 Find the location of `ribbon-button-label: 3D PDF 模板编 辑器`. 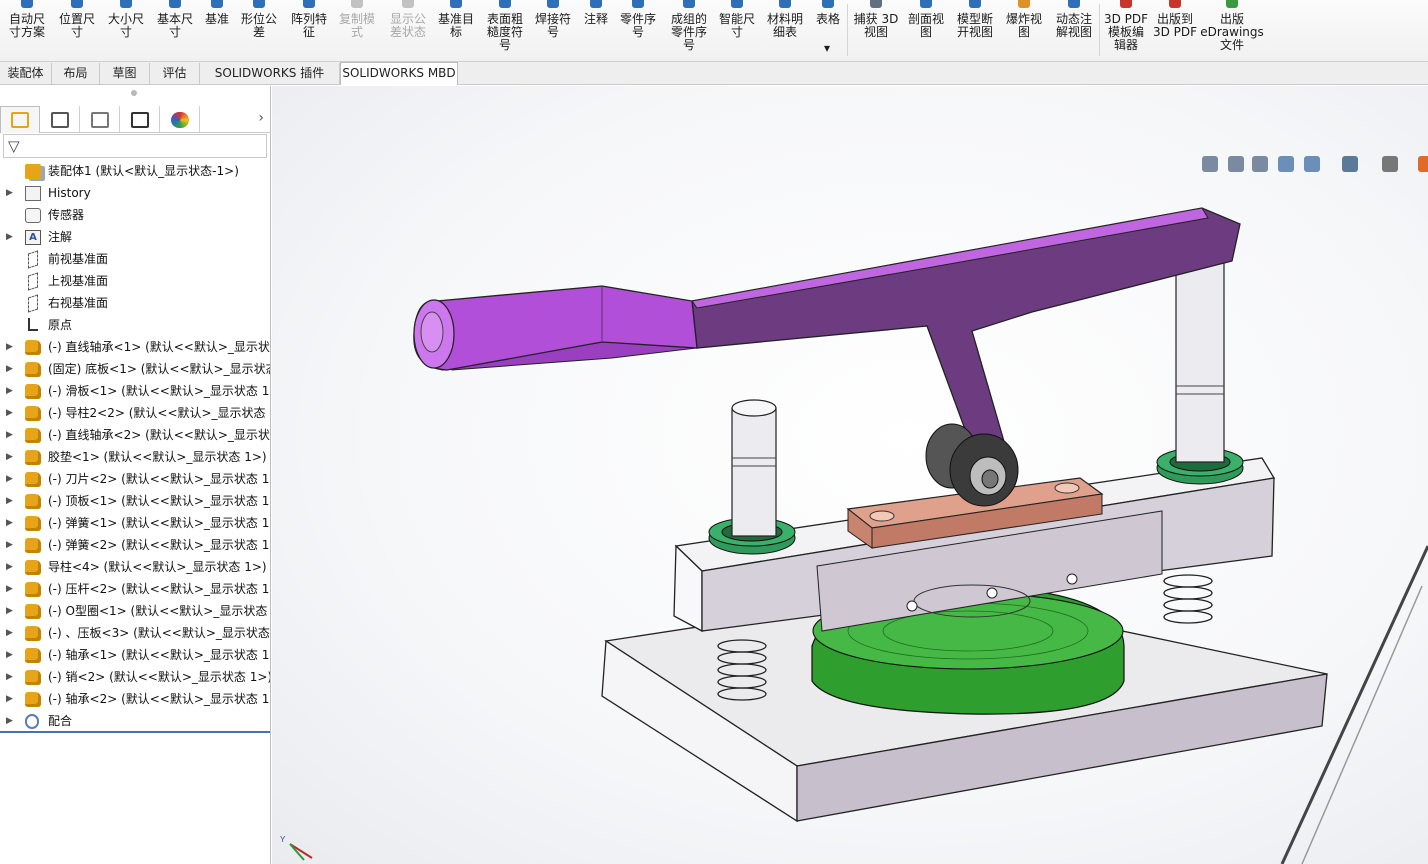

ribbon-button-label: 3D PDF 模板编 辑器 is located at coordinates (1126, 32).